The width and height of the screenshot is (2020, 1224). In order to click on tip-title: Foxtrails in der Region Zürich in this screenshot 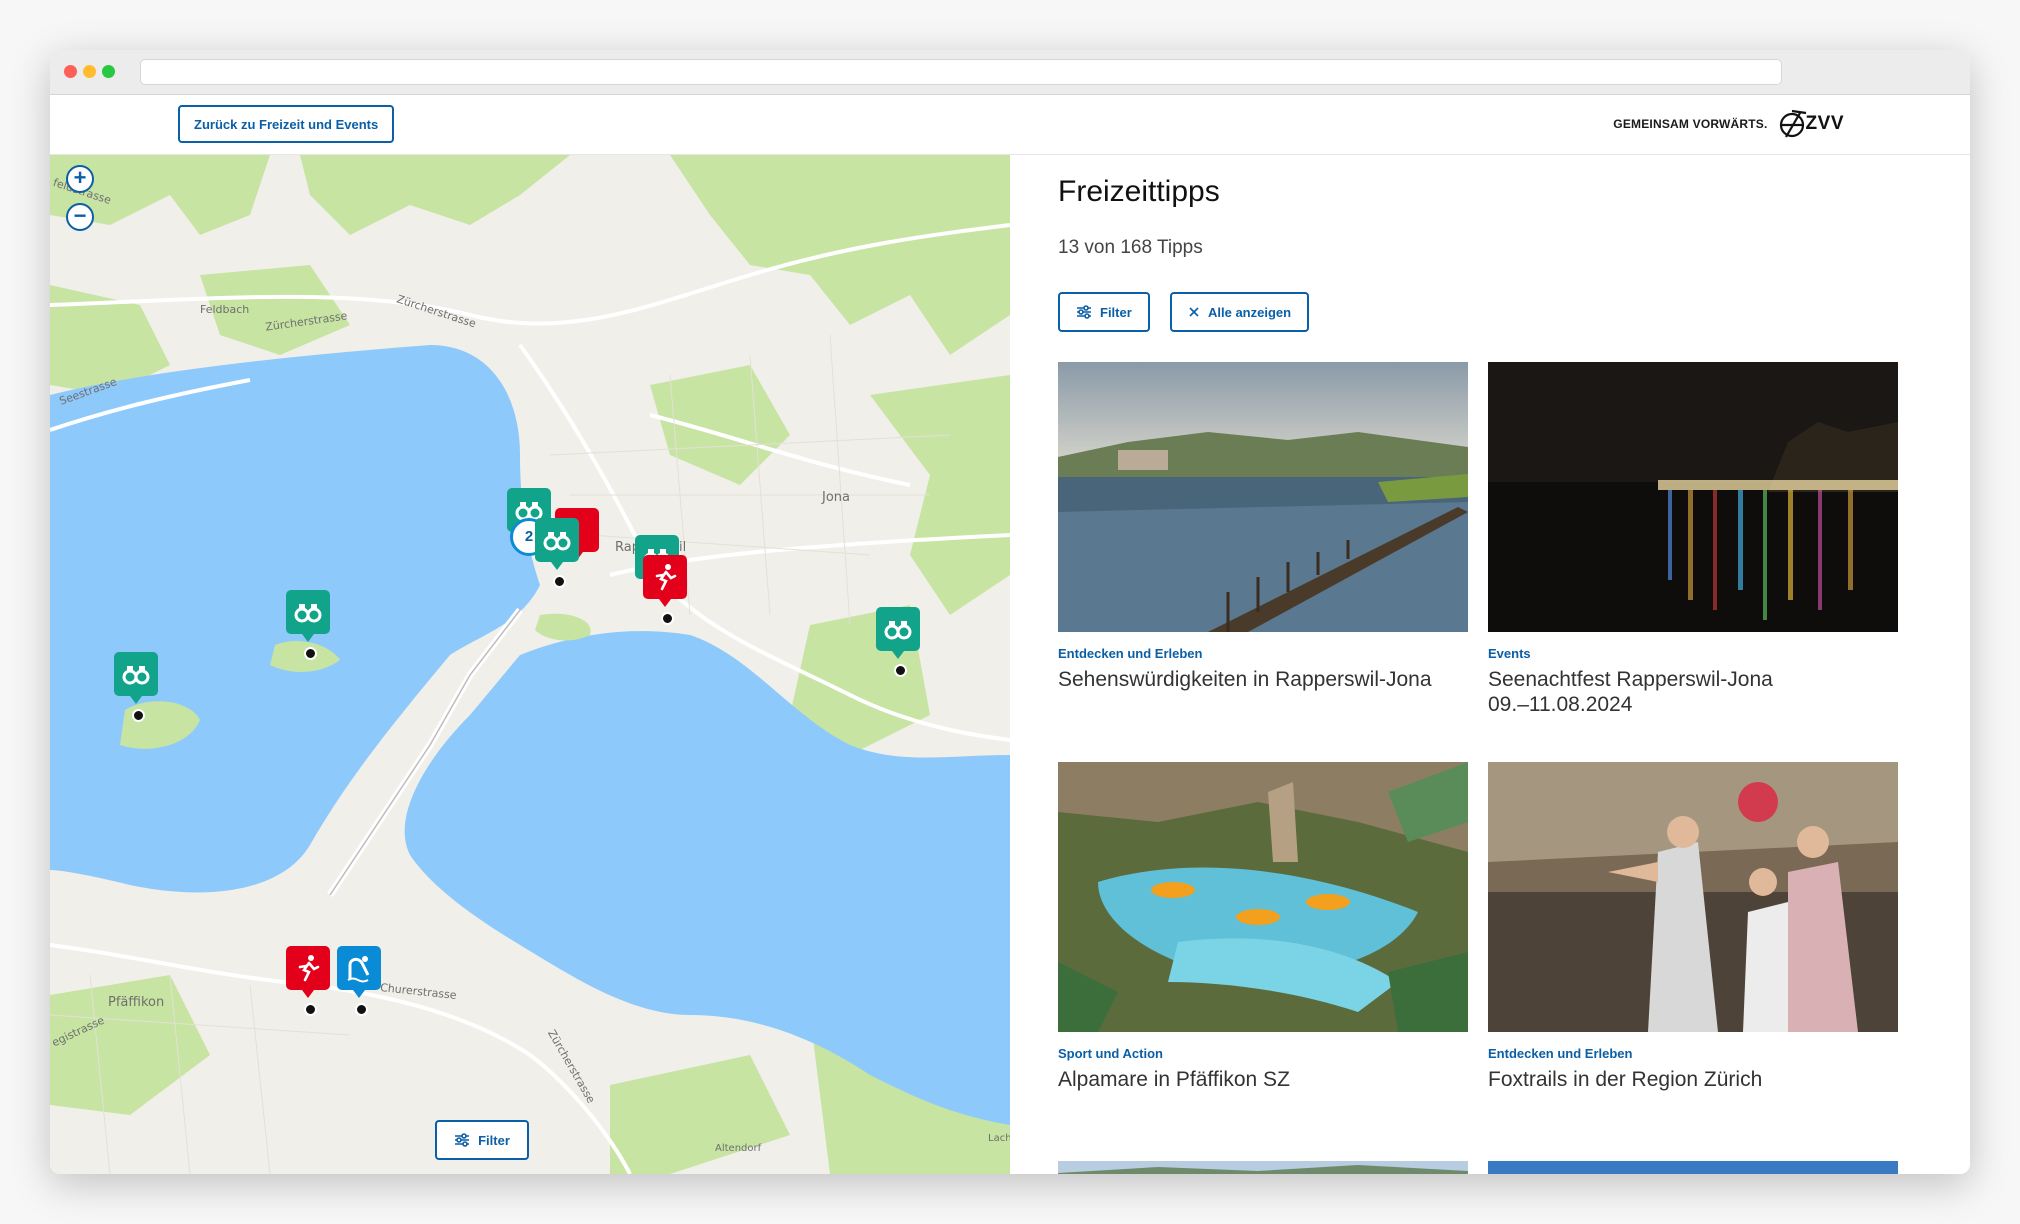, I will do `click(1625, 1079)`.